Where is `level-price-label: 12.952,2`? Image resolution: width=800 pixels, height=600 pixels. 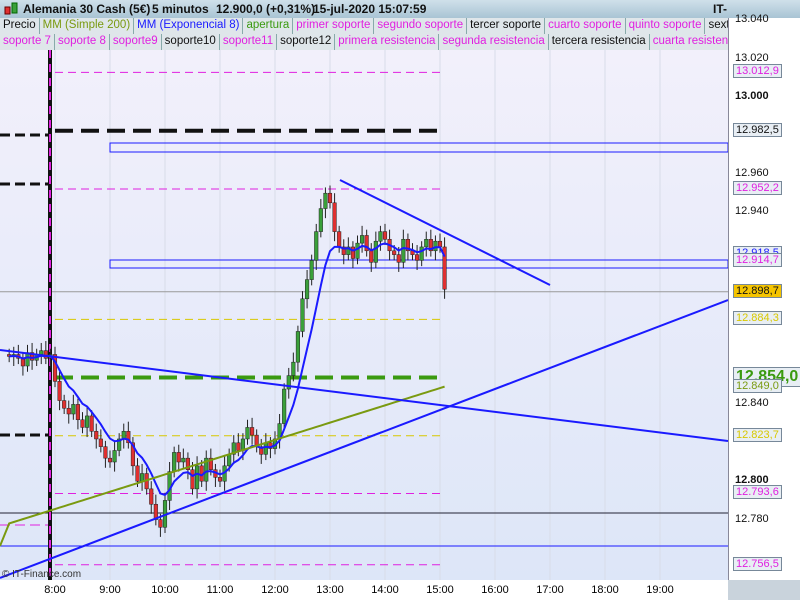
level-price-label: 12.952,2 is located at coordinates (757, 187).